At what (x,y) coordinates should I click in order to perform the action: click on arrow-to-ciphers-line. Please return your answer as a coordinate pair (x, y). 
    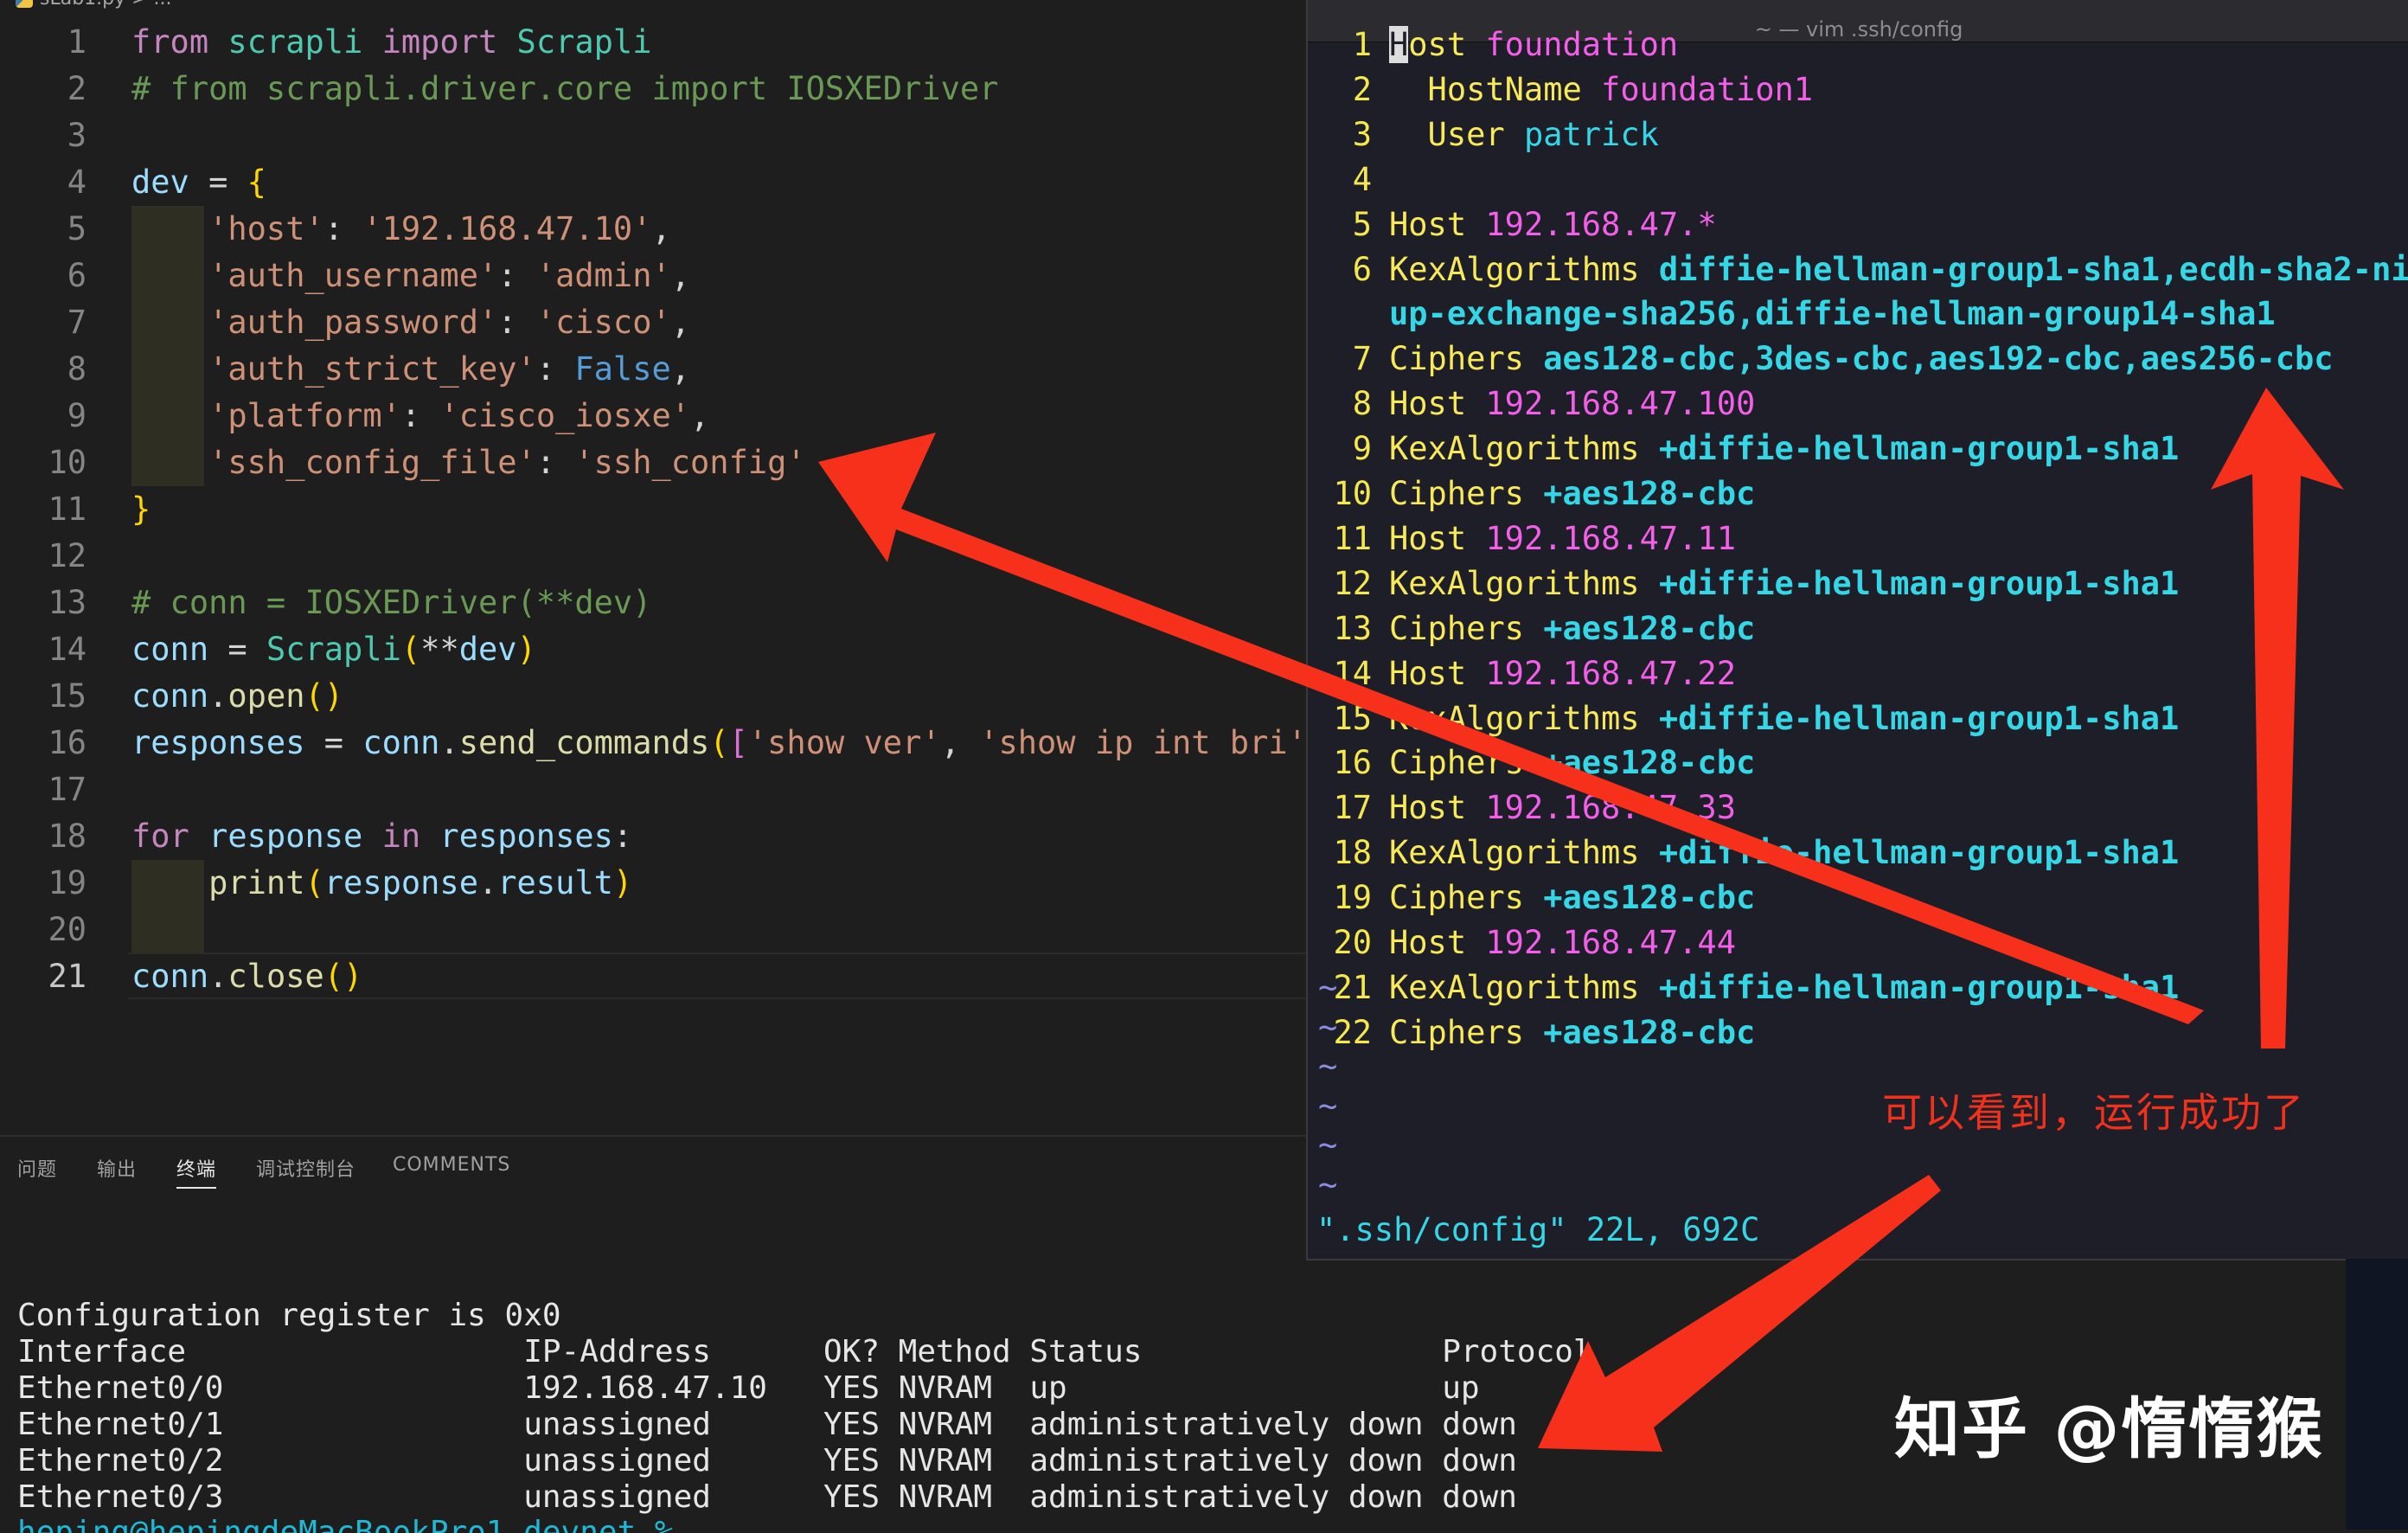
    Looking at the image, I should click on (2277, 718).